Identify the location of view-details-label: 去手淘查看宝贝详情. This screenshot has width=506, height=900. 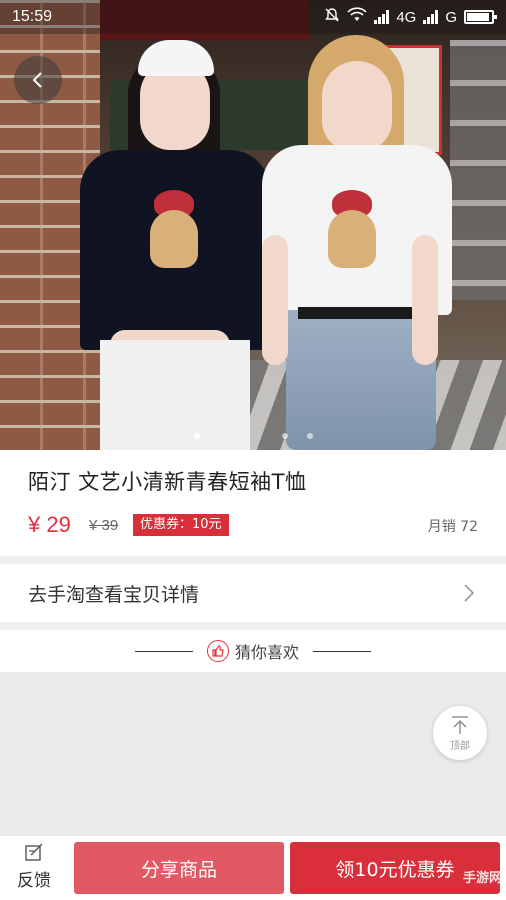
(114, 594).